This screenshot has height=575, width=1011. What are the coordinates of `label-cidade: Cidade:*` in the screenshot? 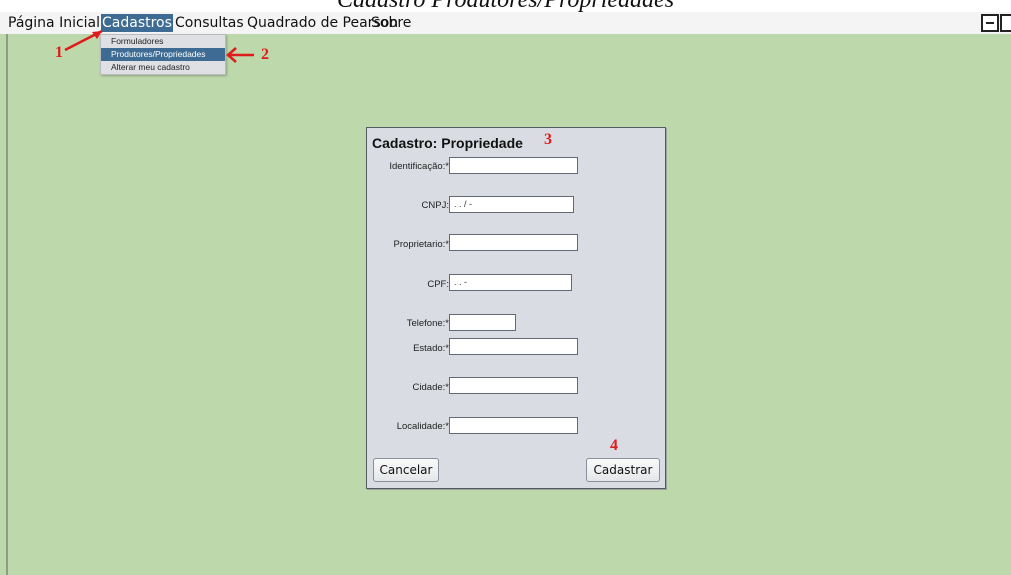 It's located at (430, 387).